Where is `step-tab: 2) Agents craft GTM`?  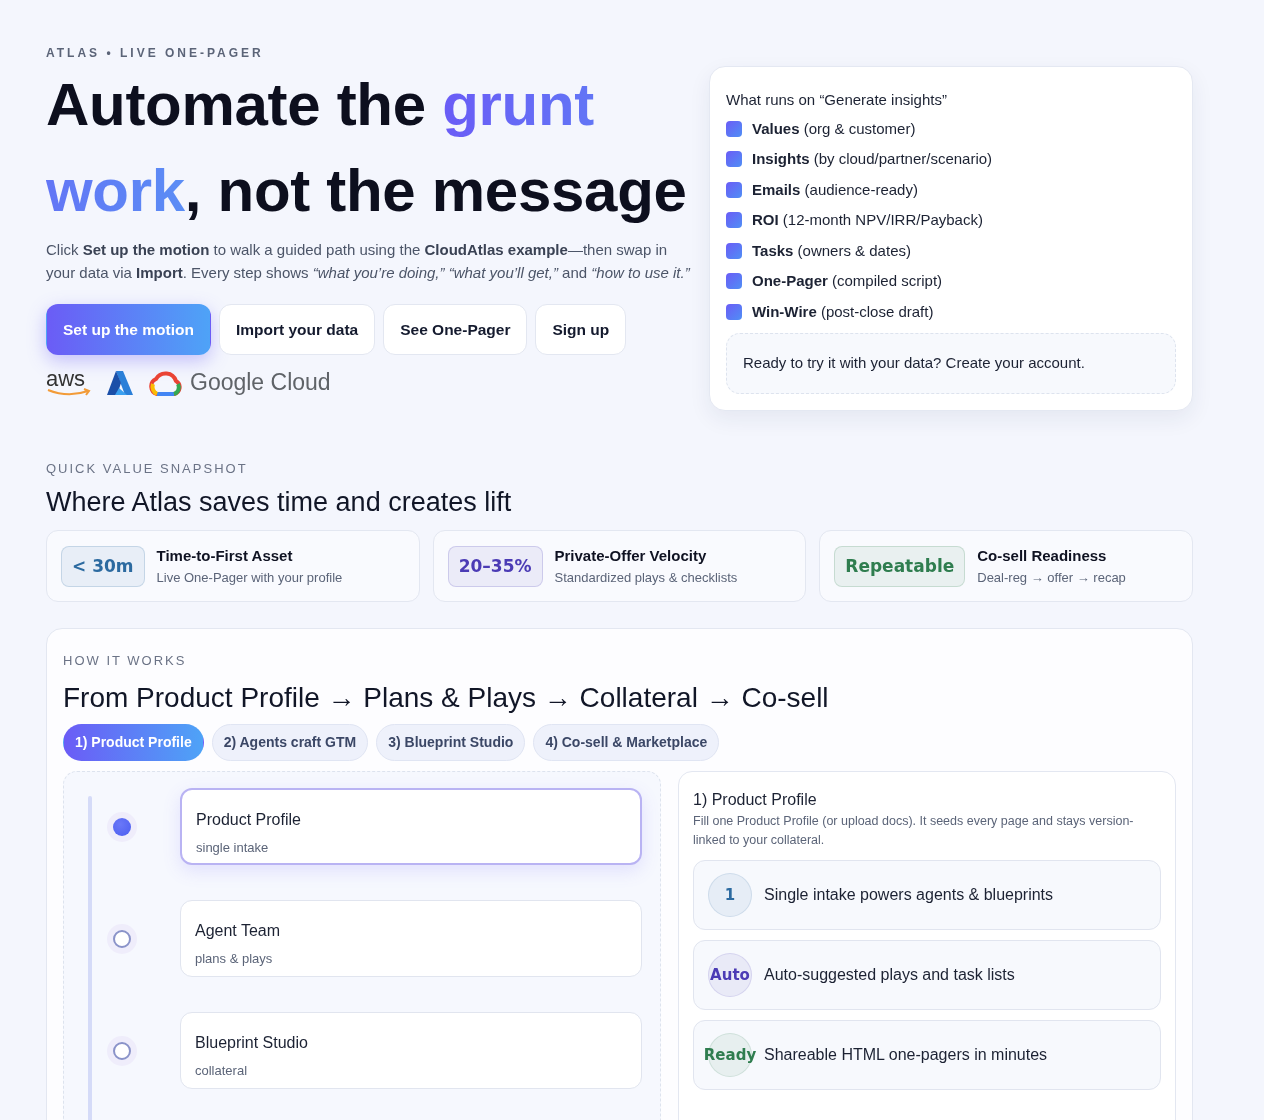
step-tab: 2) Agents craft GTM is located at coordinates (290, 743).